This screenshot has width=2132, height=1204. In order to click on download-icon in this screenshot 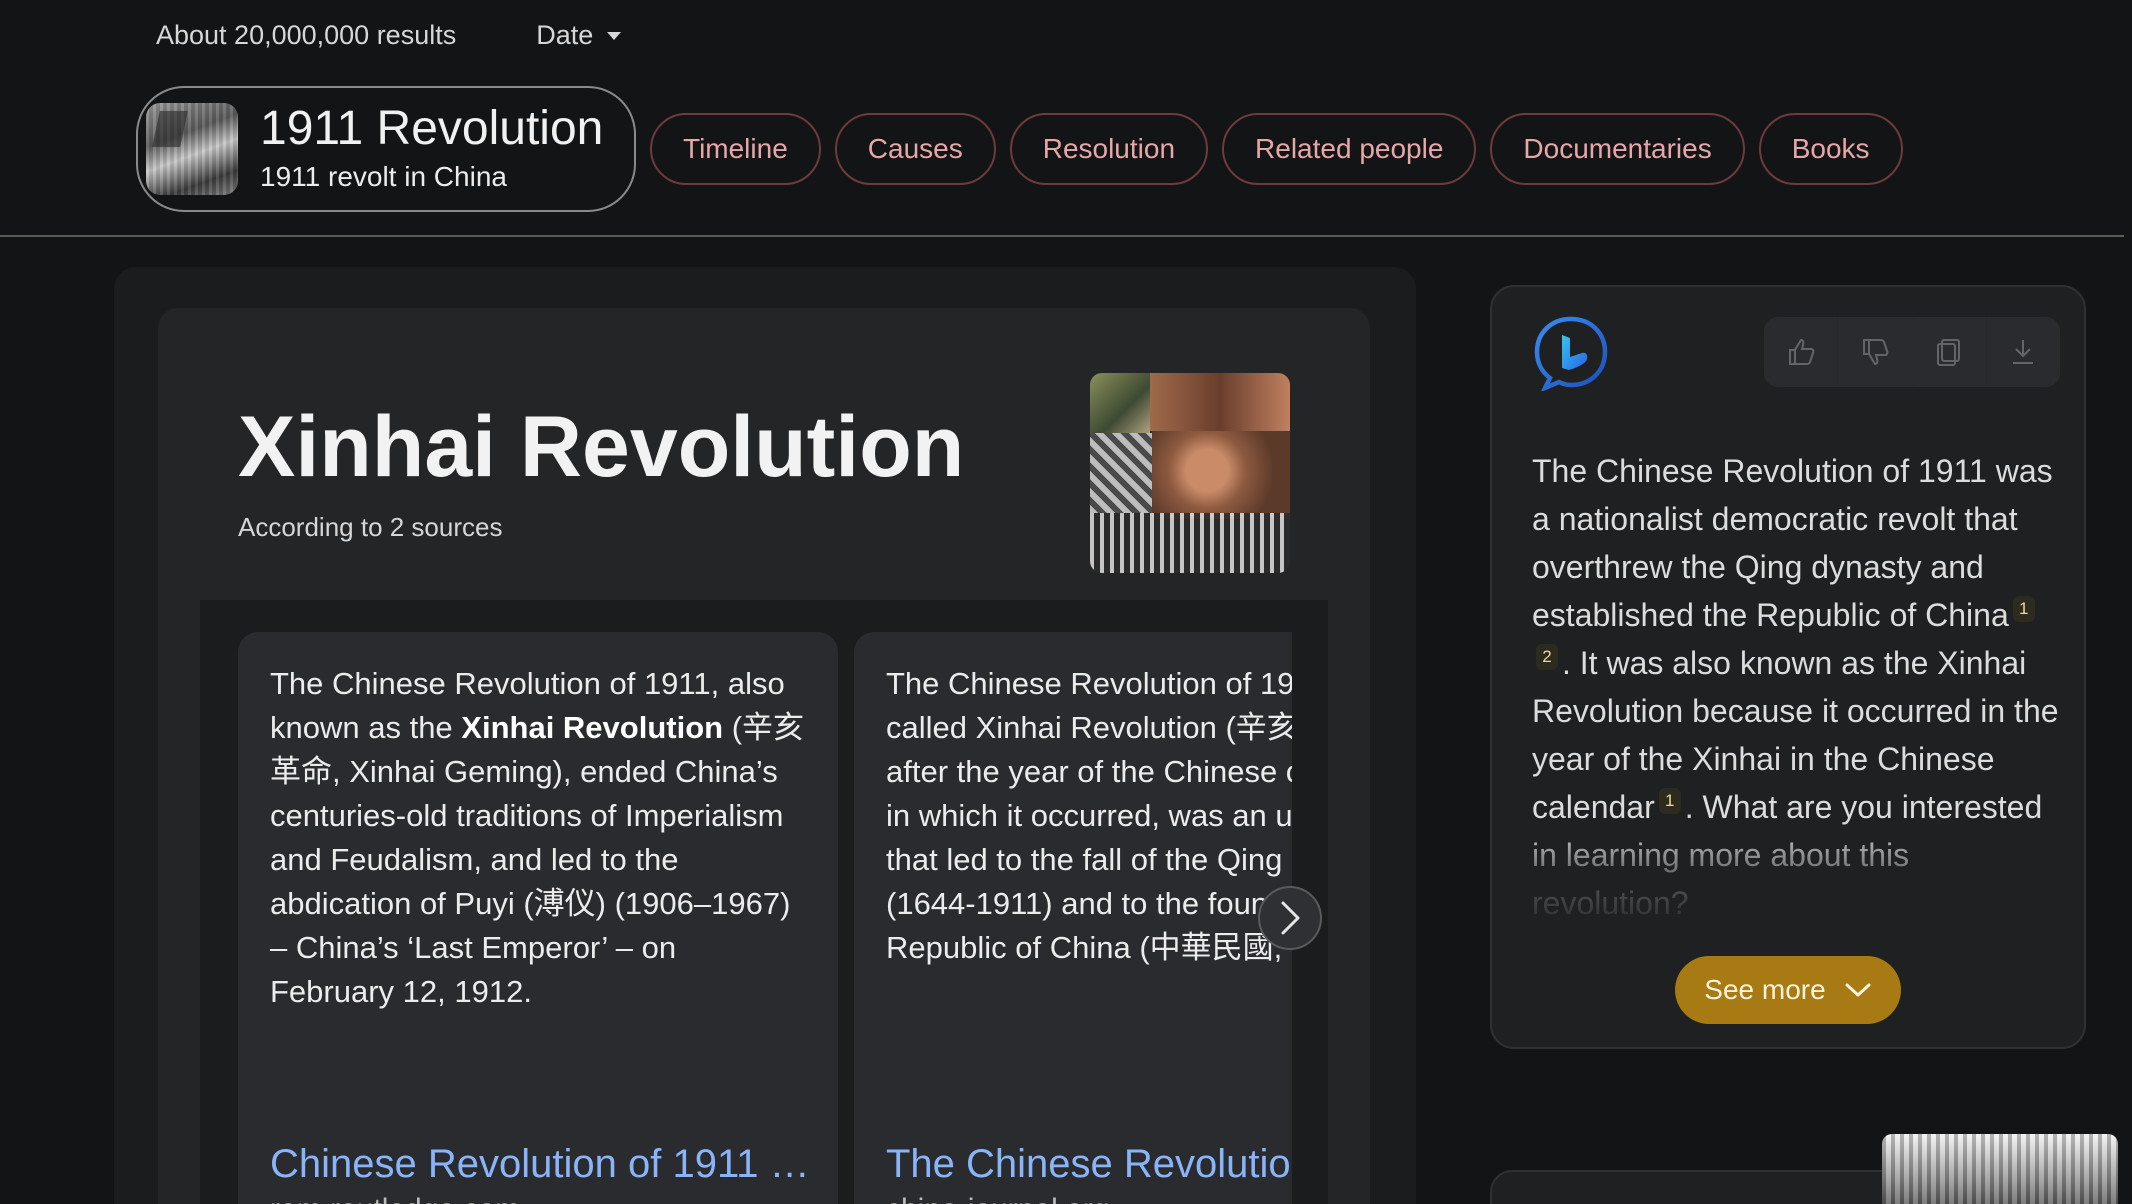, I will do `click(2023, 352)`.